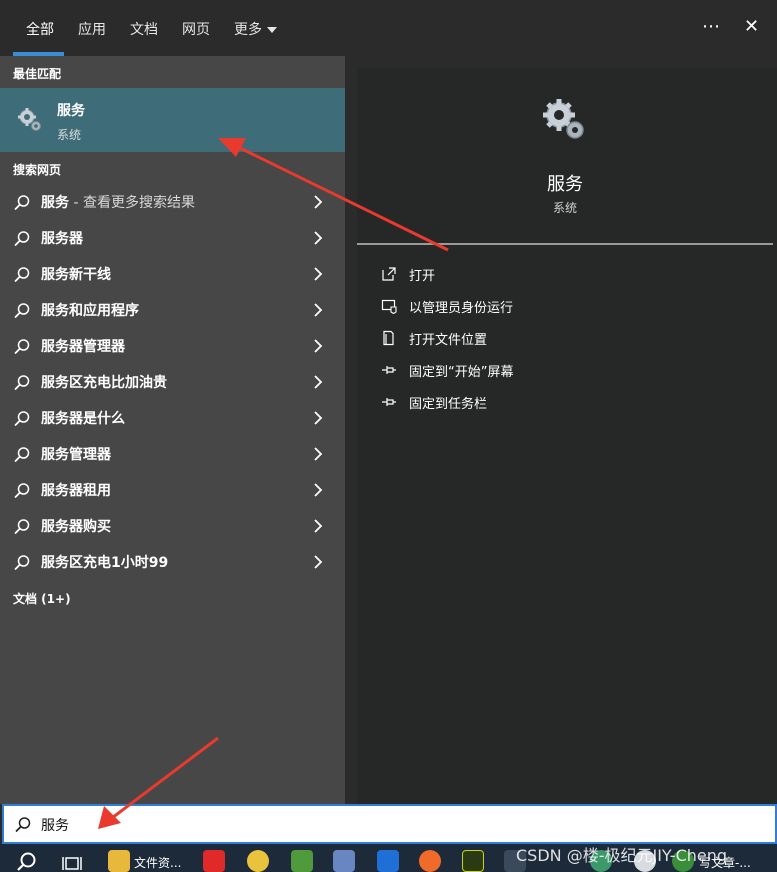 The image size is (777, 872). I want to click on more-options-icon: ⋯, so click(711, 26).